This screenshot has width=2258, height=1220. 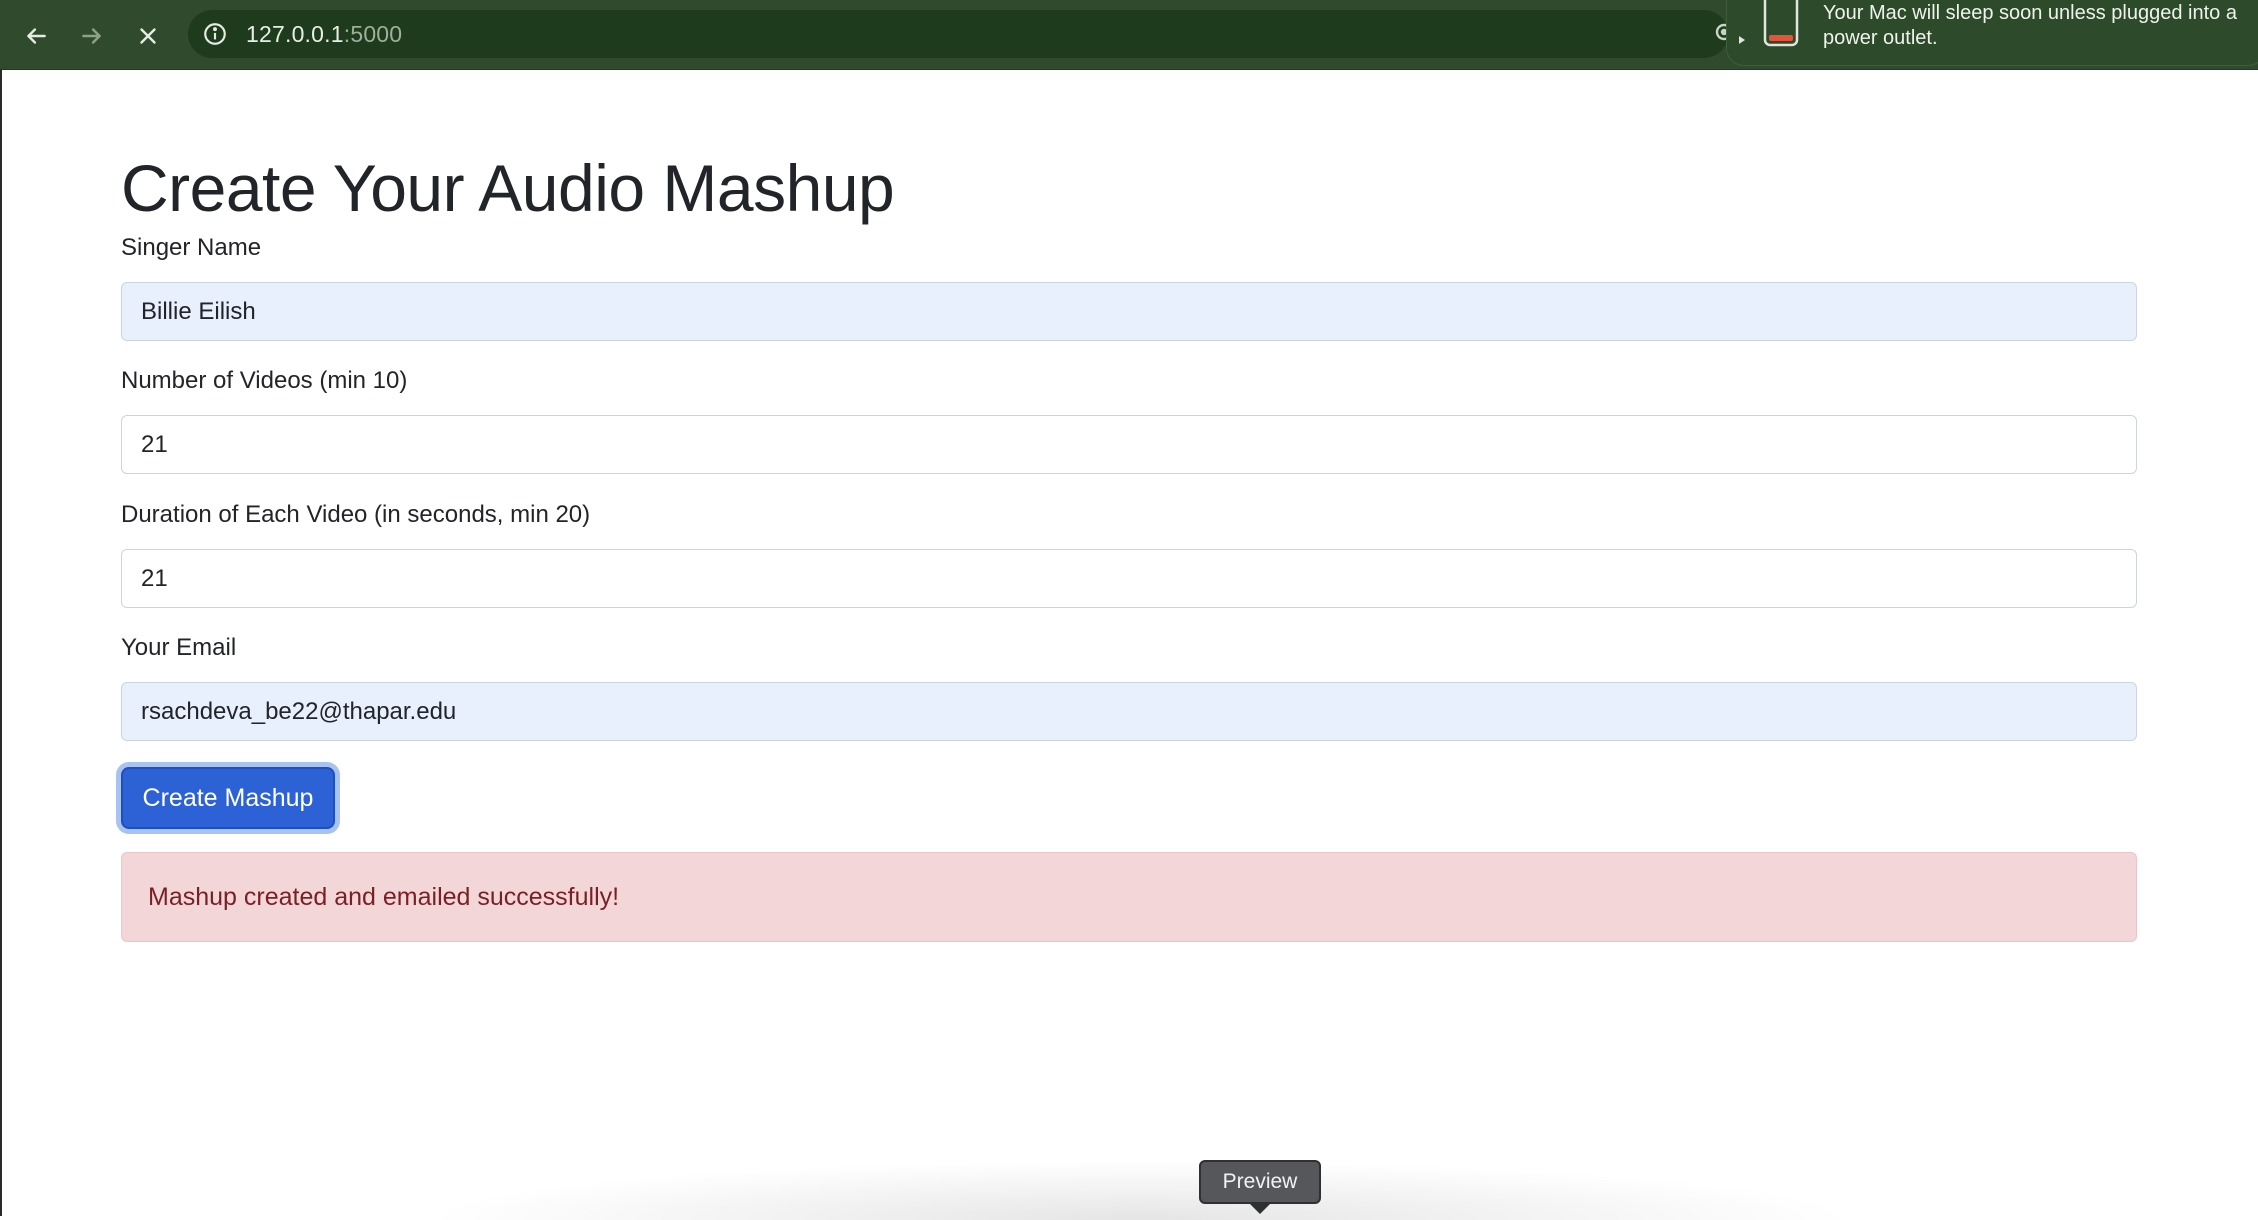 What do you see at coordinates (1260, 1208) in the screenshot?
I see `tooltip-arrow` at bounding box center [1260, 1208].